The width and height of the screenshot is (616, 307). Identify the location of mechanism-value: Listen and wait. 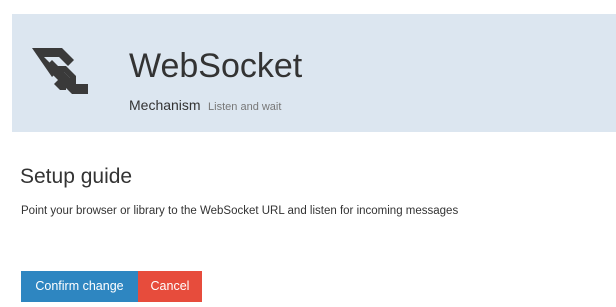
(245, 107).